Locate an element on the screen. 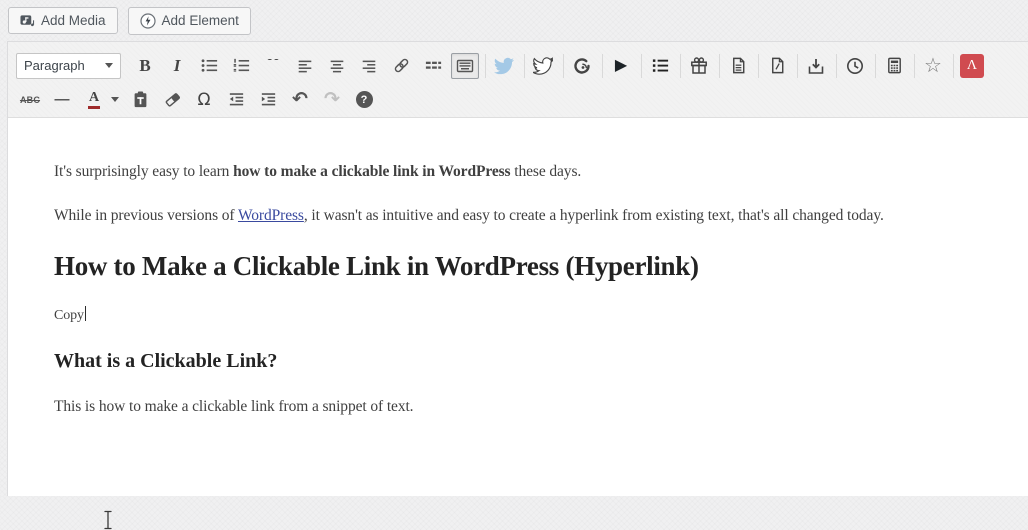 This screenshot has height=530, width=1028. document-slash-button is located at coordinates (777, 66).